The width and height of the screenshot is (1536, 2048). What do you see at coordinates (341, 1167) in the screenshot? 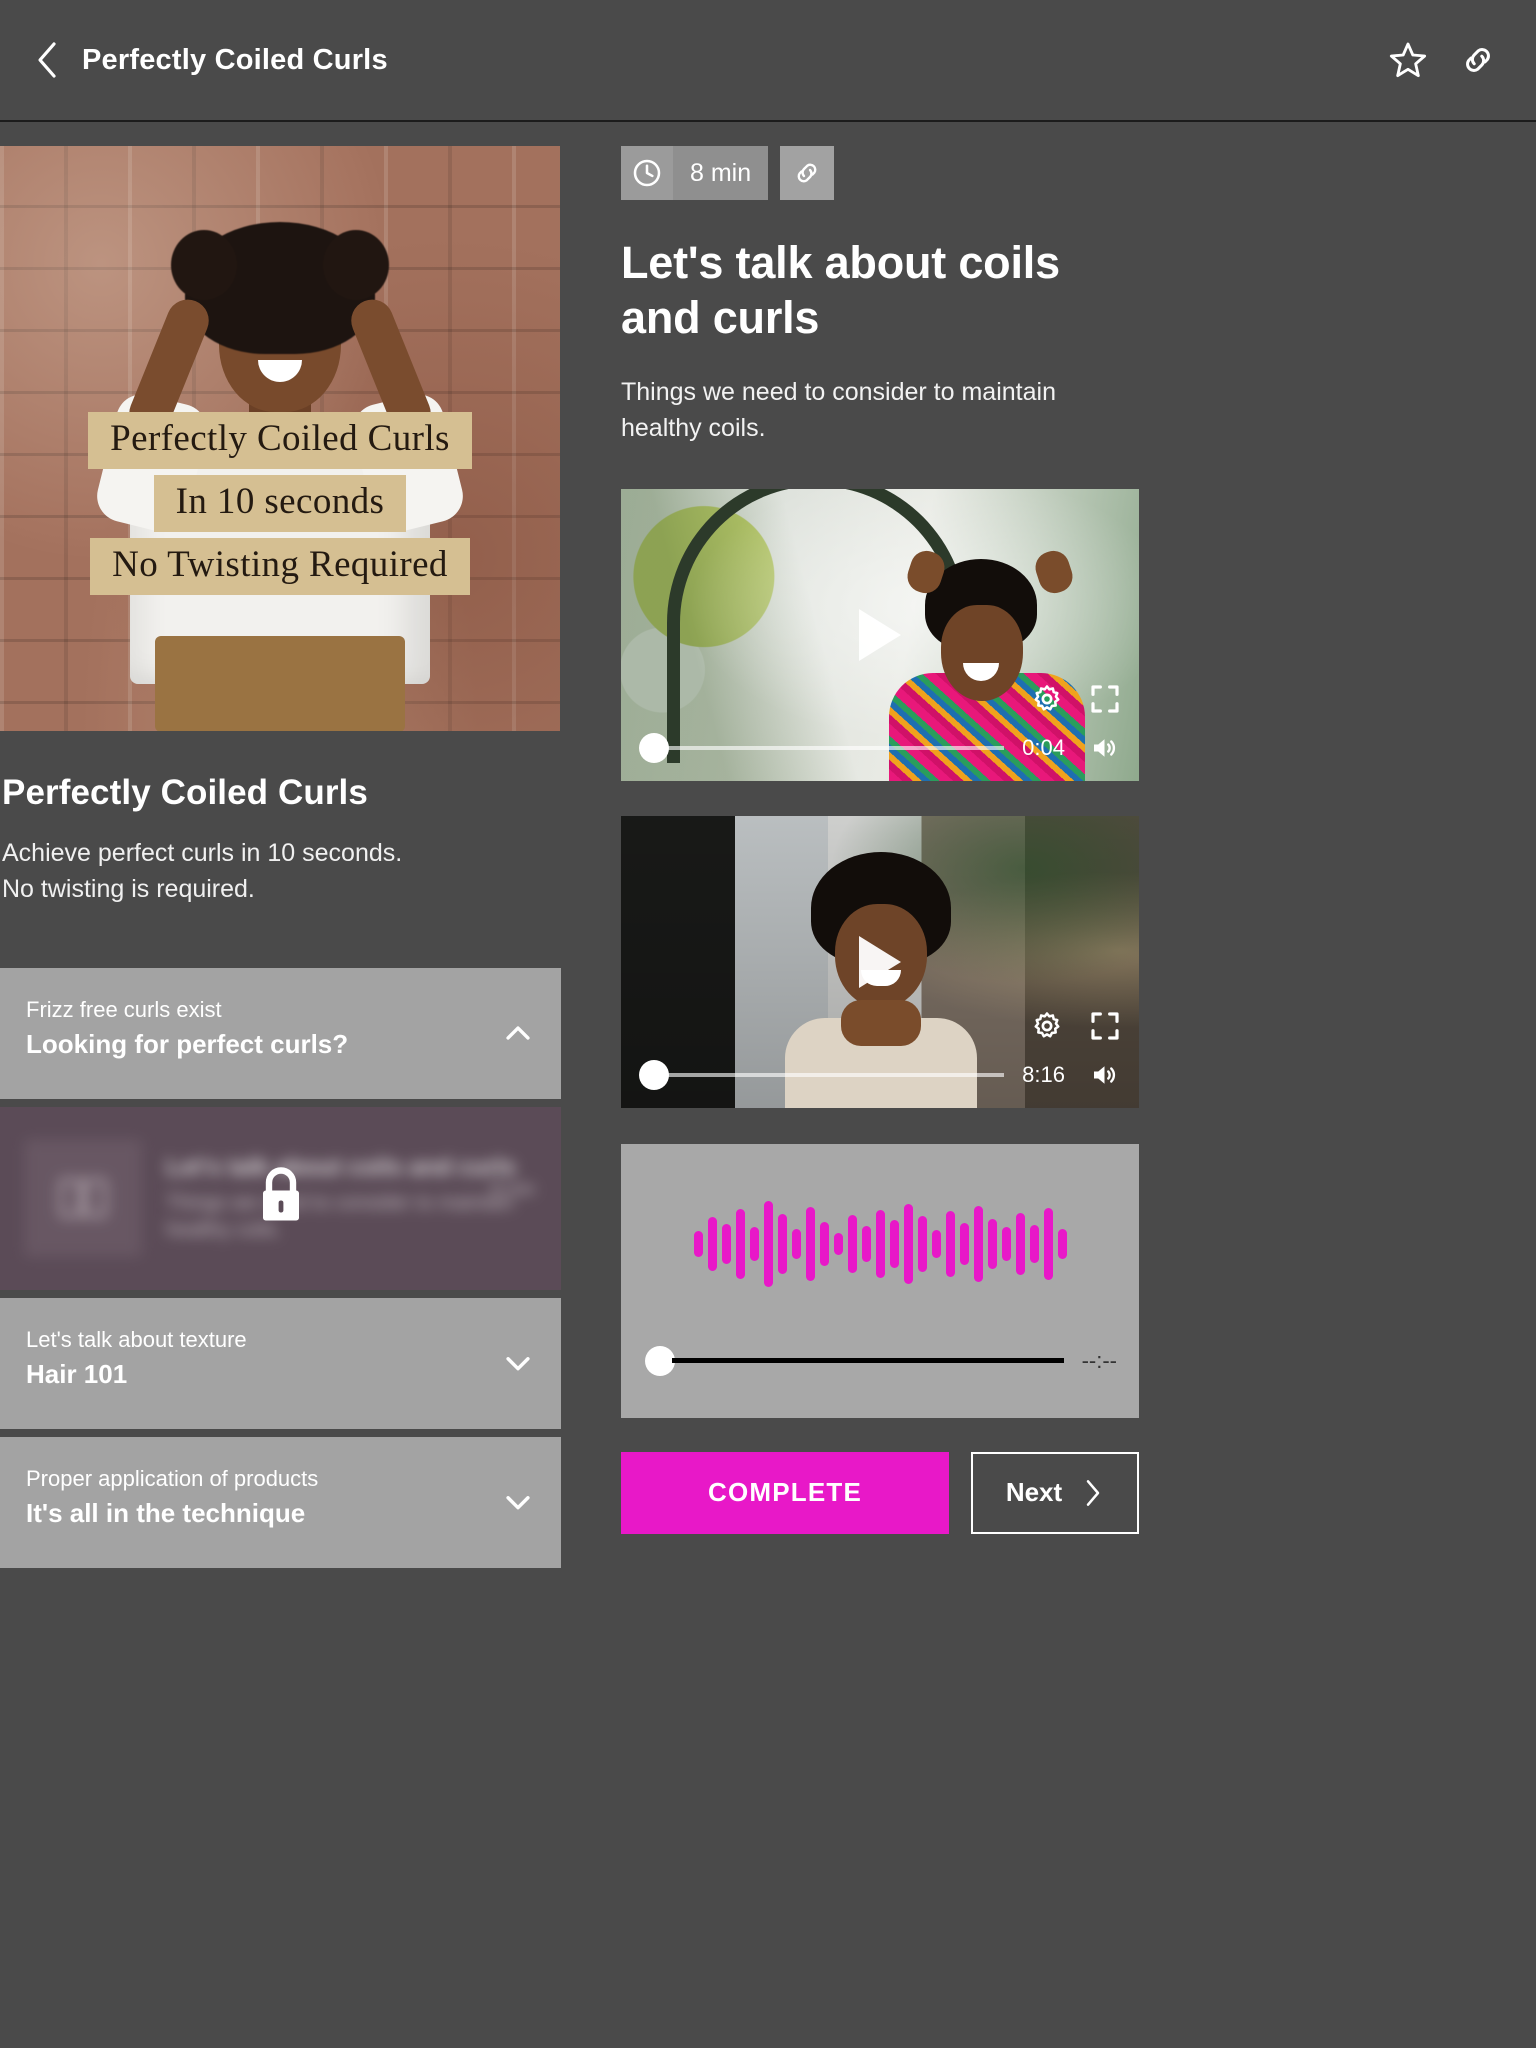
I see `locked-lesson-title: Let's talk about coils and curls` at bounding box center [341, 1167].